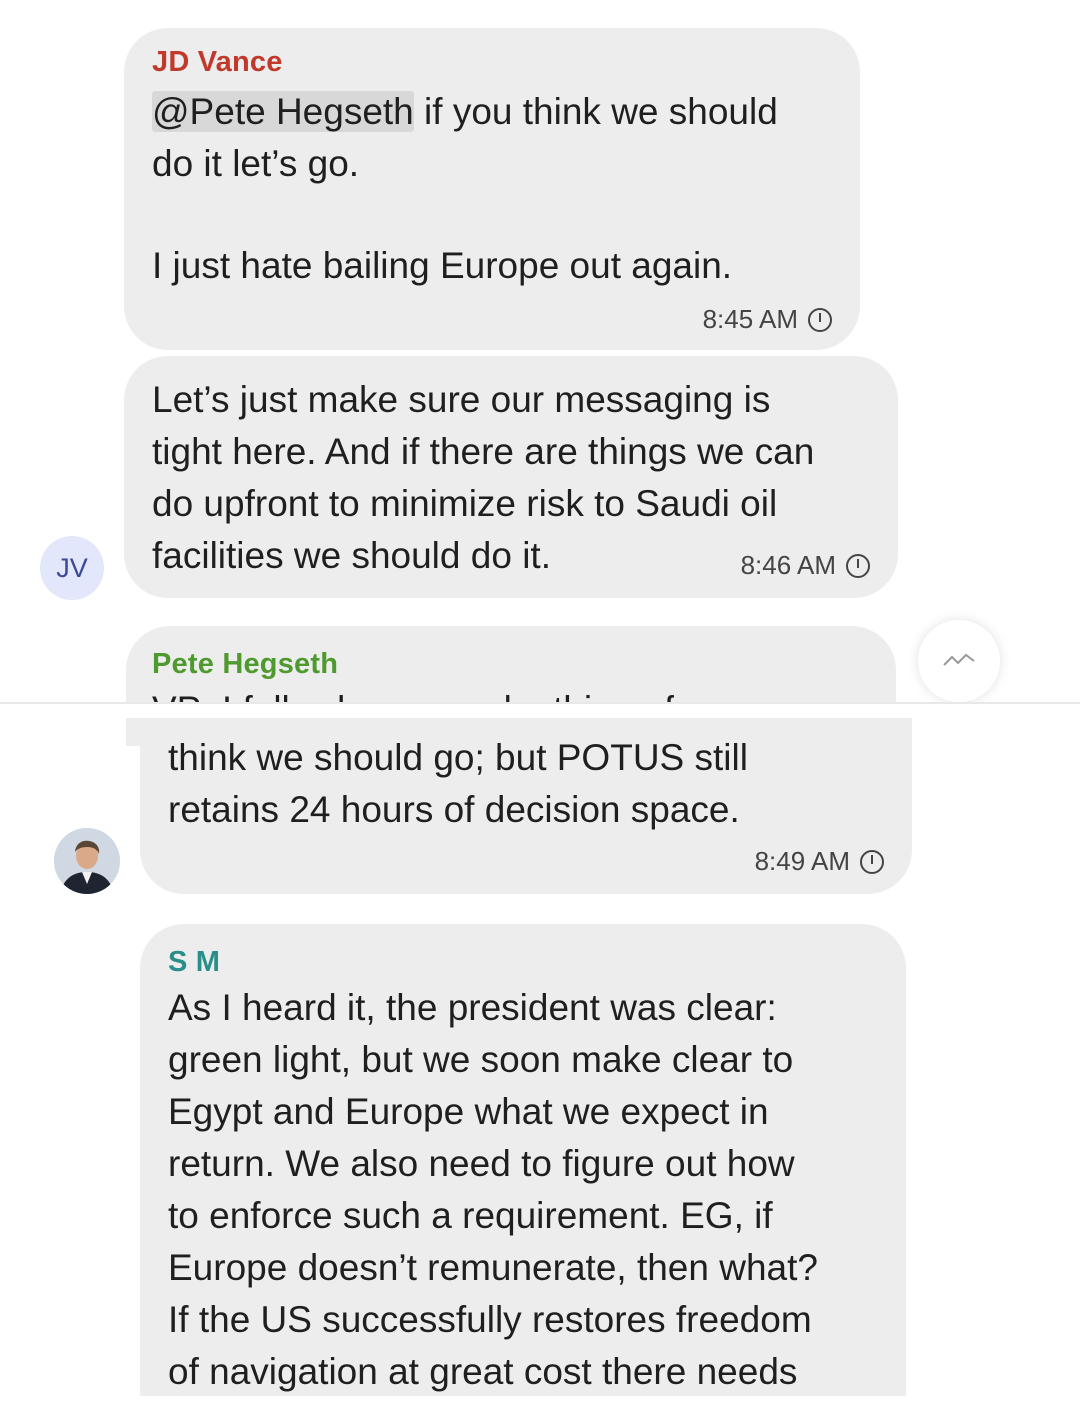  Describe the element at coordinates (351, 555) in the screenshot. I see `message-text-line: facilities we should do it.` at that location.